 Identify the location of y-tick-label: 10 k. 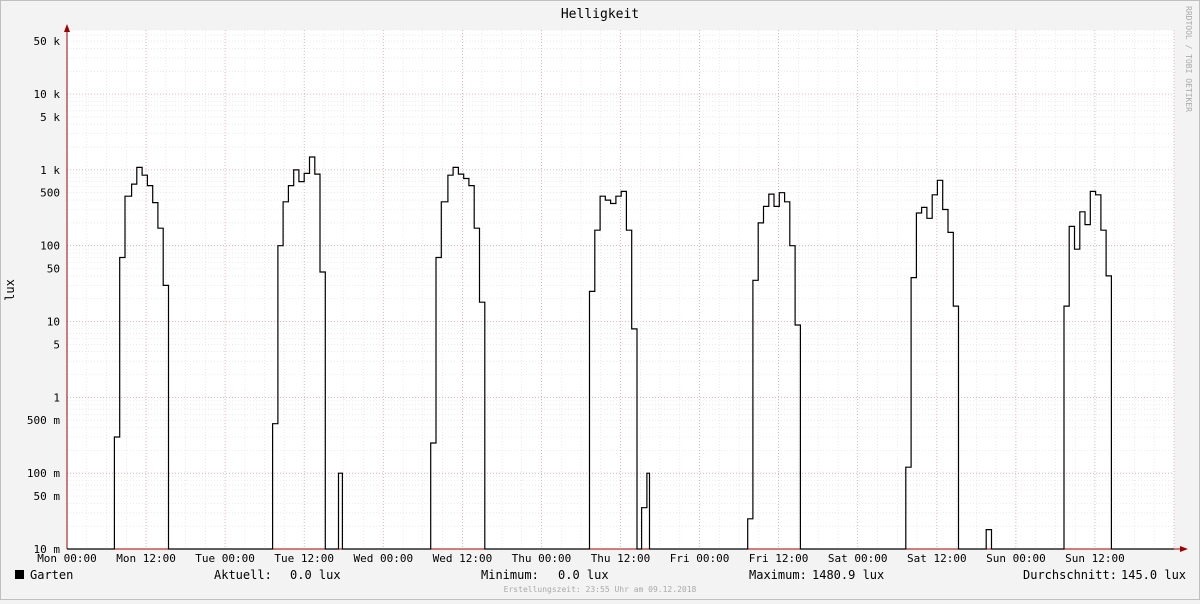
(47, 94).